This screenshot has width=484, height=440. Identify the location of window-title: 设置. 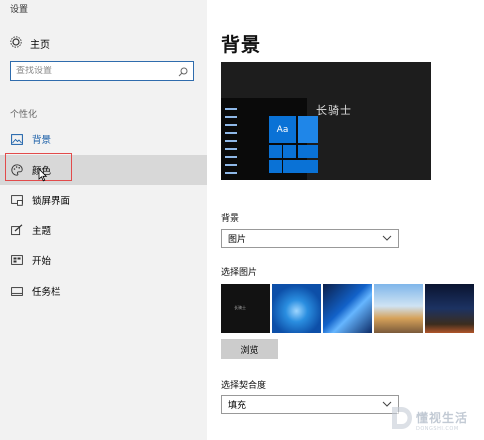
(19, 10).